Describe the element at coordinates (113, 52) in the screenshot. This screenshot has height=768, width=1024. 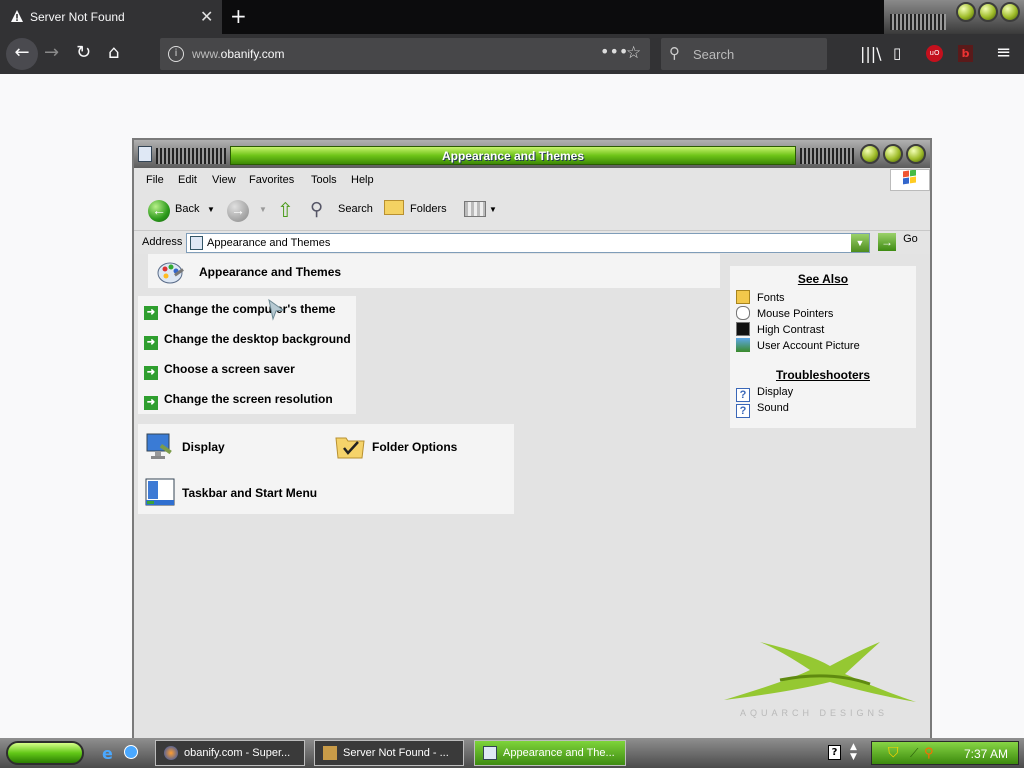
I see `home-button: ⌂` at that location.